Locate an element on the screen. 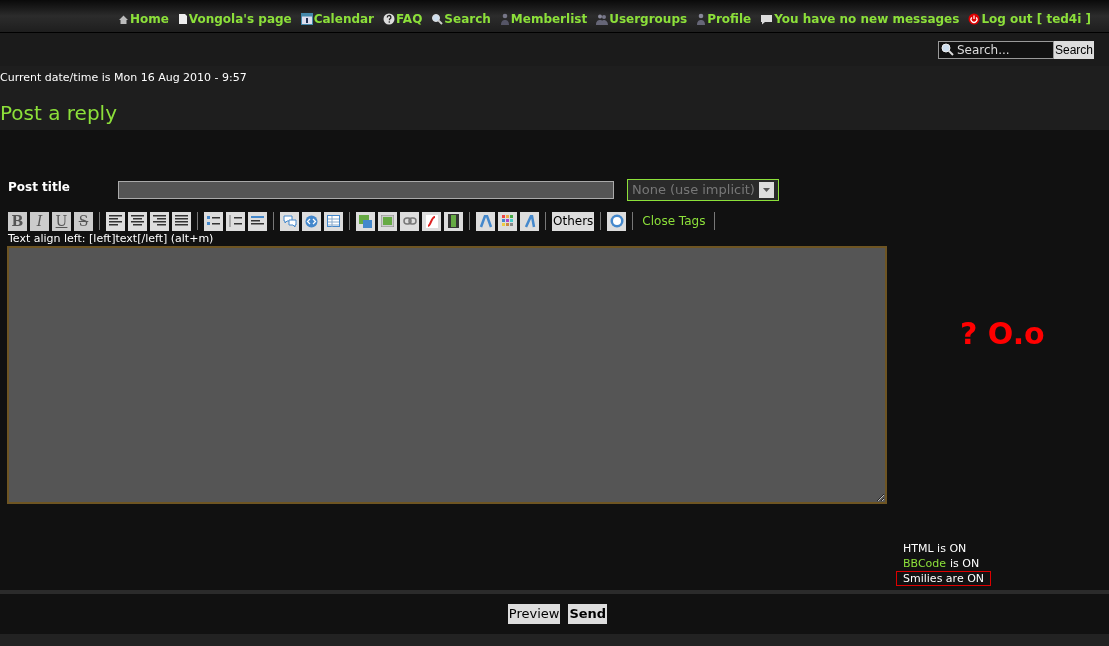  justify-icon is located at coordinates (181, 221).